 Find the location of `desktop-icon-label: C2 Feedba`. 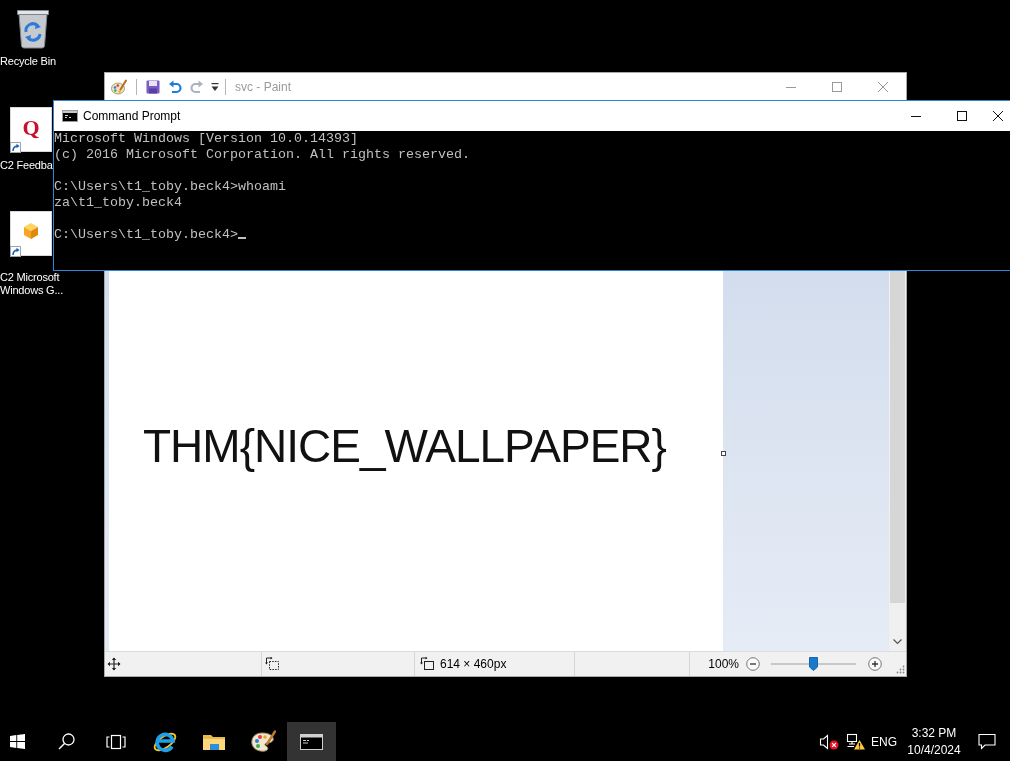

desktop-icon-label: C2 Feedba is located at coordinates (26, 165).